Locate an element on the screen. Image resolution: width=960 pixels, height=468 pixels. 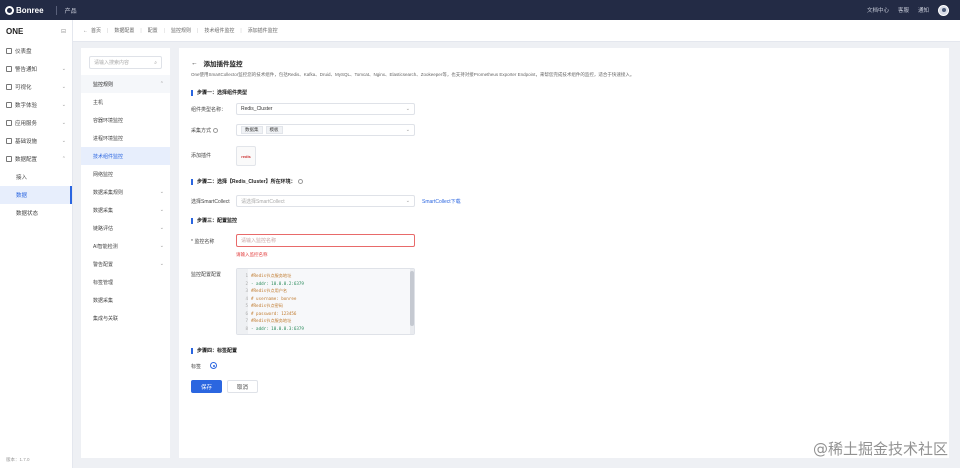
product-switcher: 产品 is located at coordinates (71, 10).